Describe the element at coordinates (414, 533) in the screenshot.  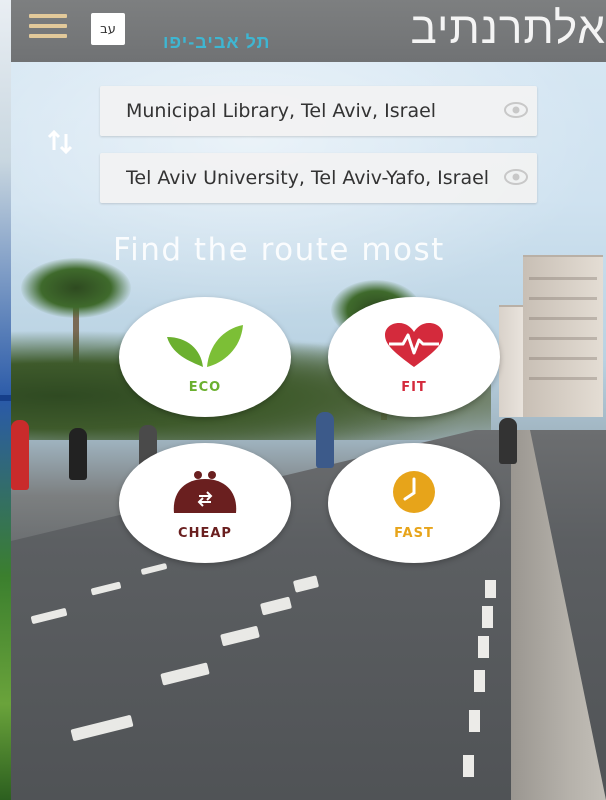
I see `mode-label: FAST` at that location.